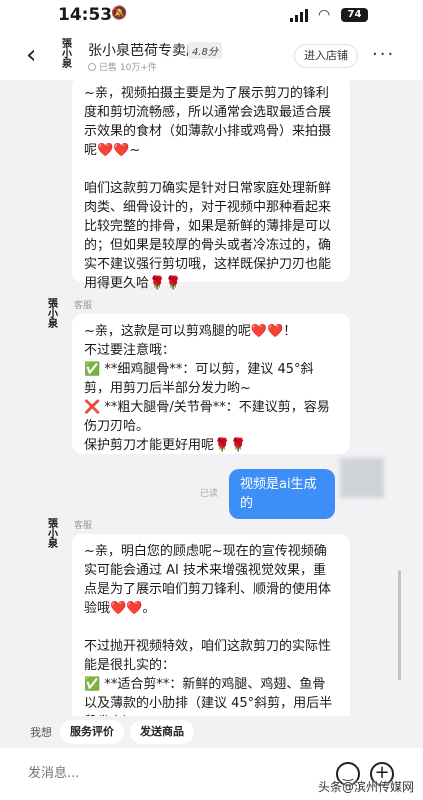 Image resolution: width=423 pixels, height=800 pixels. Describe the element at coordinates (354, 15) in the screenshot. I see `battery-indicator: 74` at that location.